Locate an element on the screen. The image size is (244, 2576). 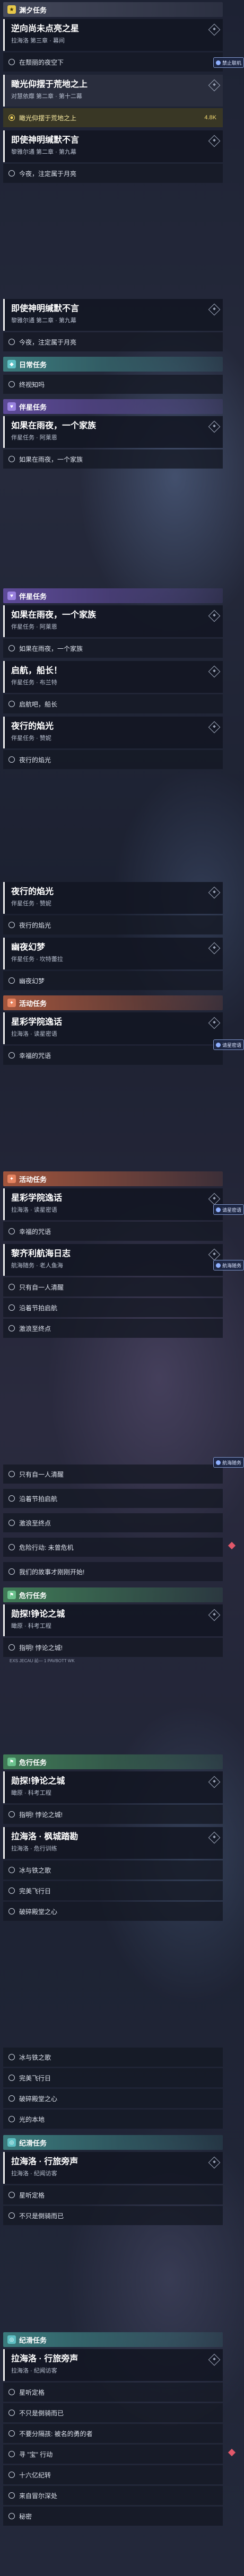
quest-step: 我们的故事才刚刚开始! is located at coordinates (113, 1571).